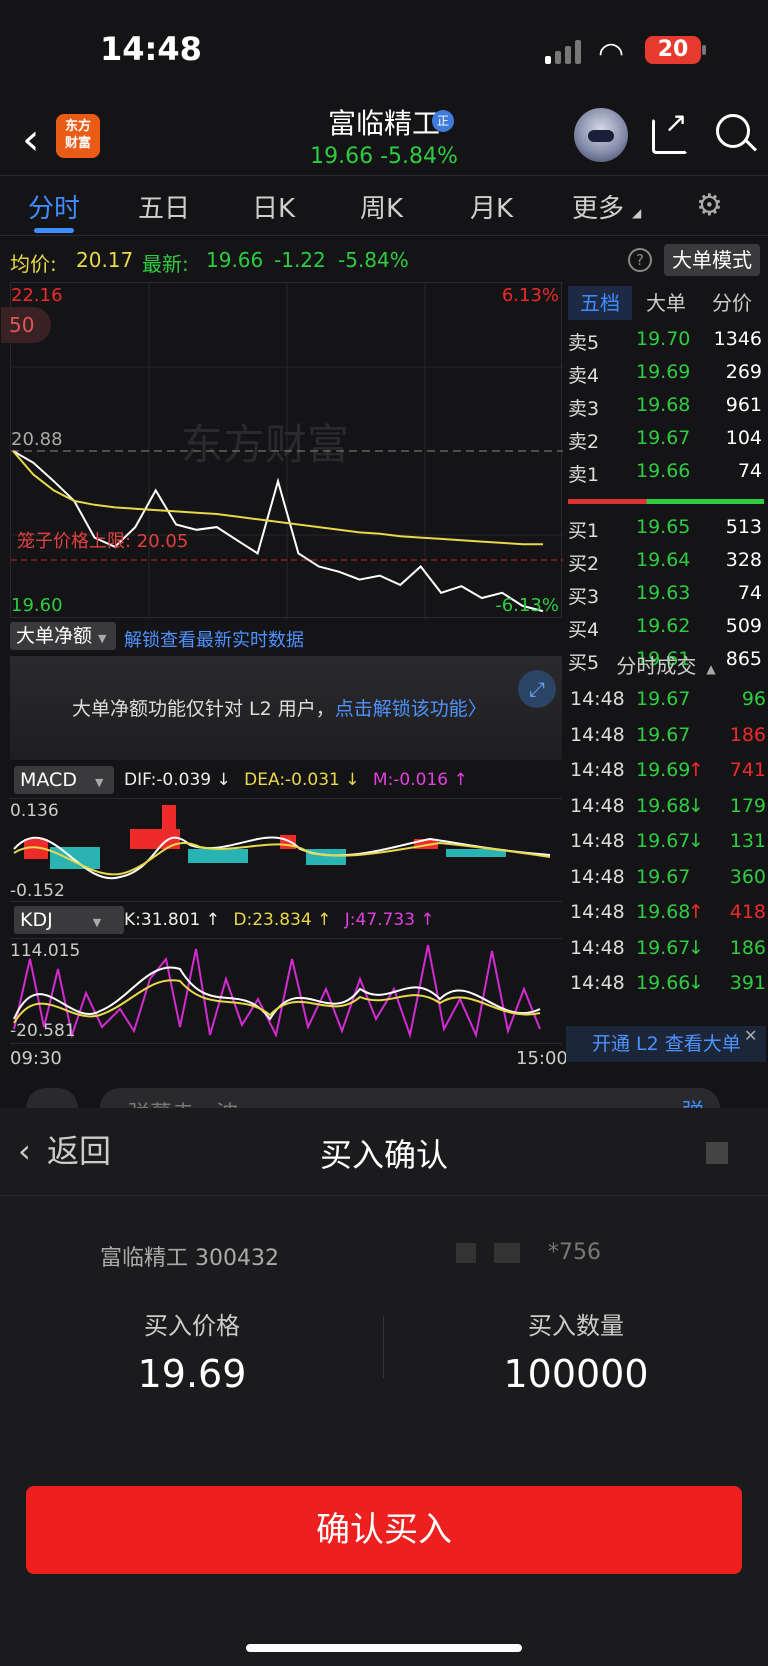 The width and height of the screenshot is (768, 1666). I want to click on level-price: 19.62, so click(663, 626).